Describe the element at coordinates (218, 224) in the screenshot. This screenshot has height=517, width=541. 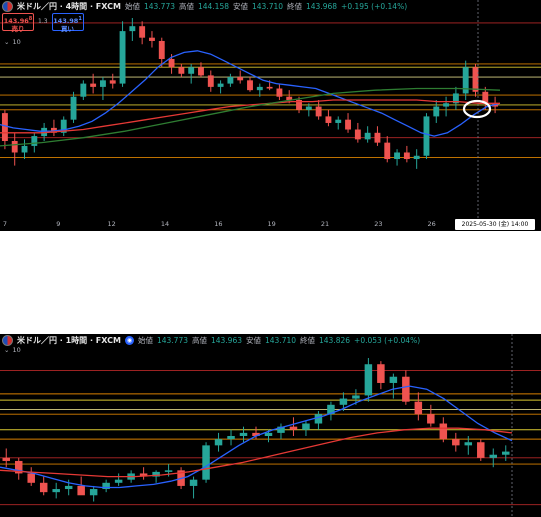
I see `x-tick-label: 16` at that location.